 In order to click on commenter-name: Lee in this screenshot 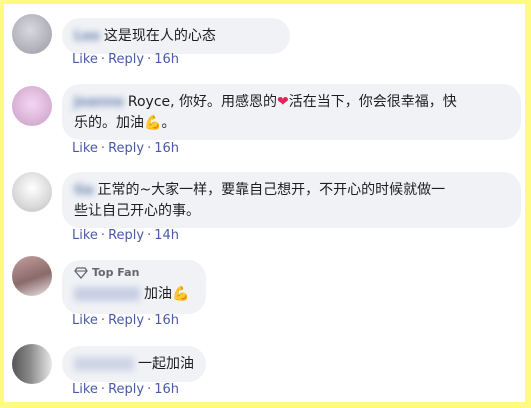, I will do `click(87, 37)`.